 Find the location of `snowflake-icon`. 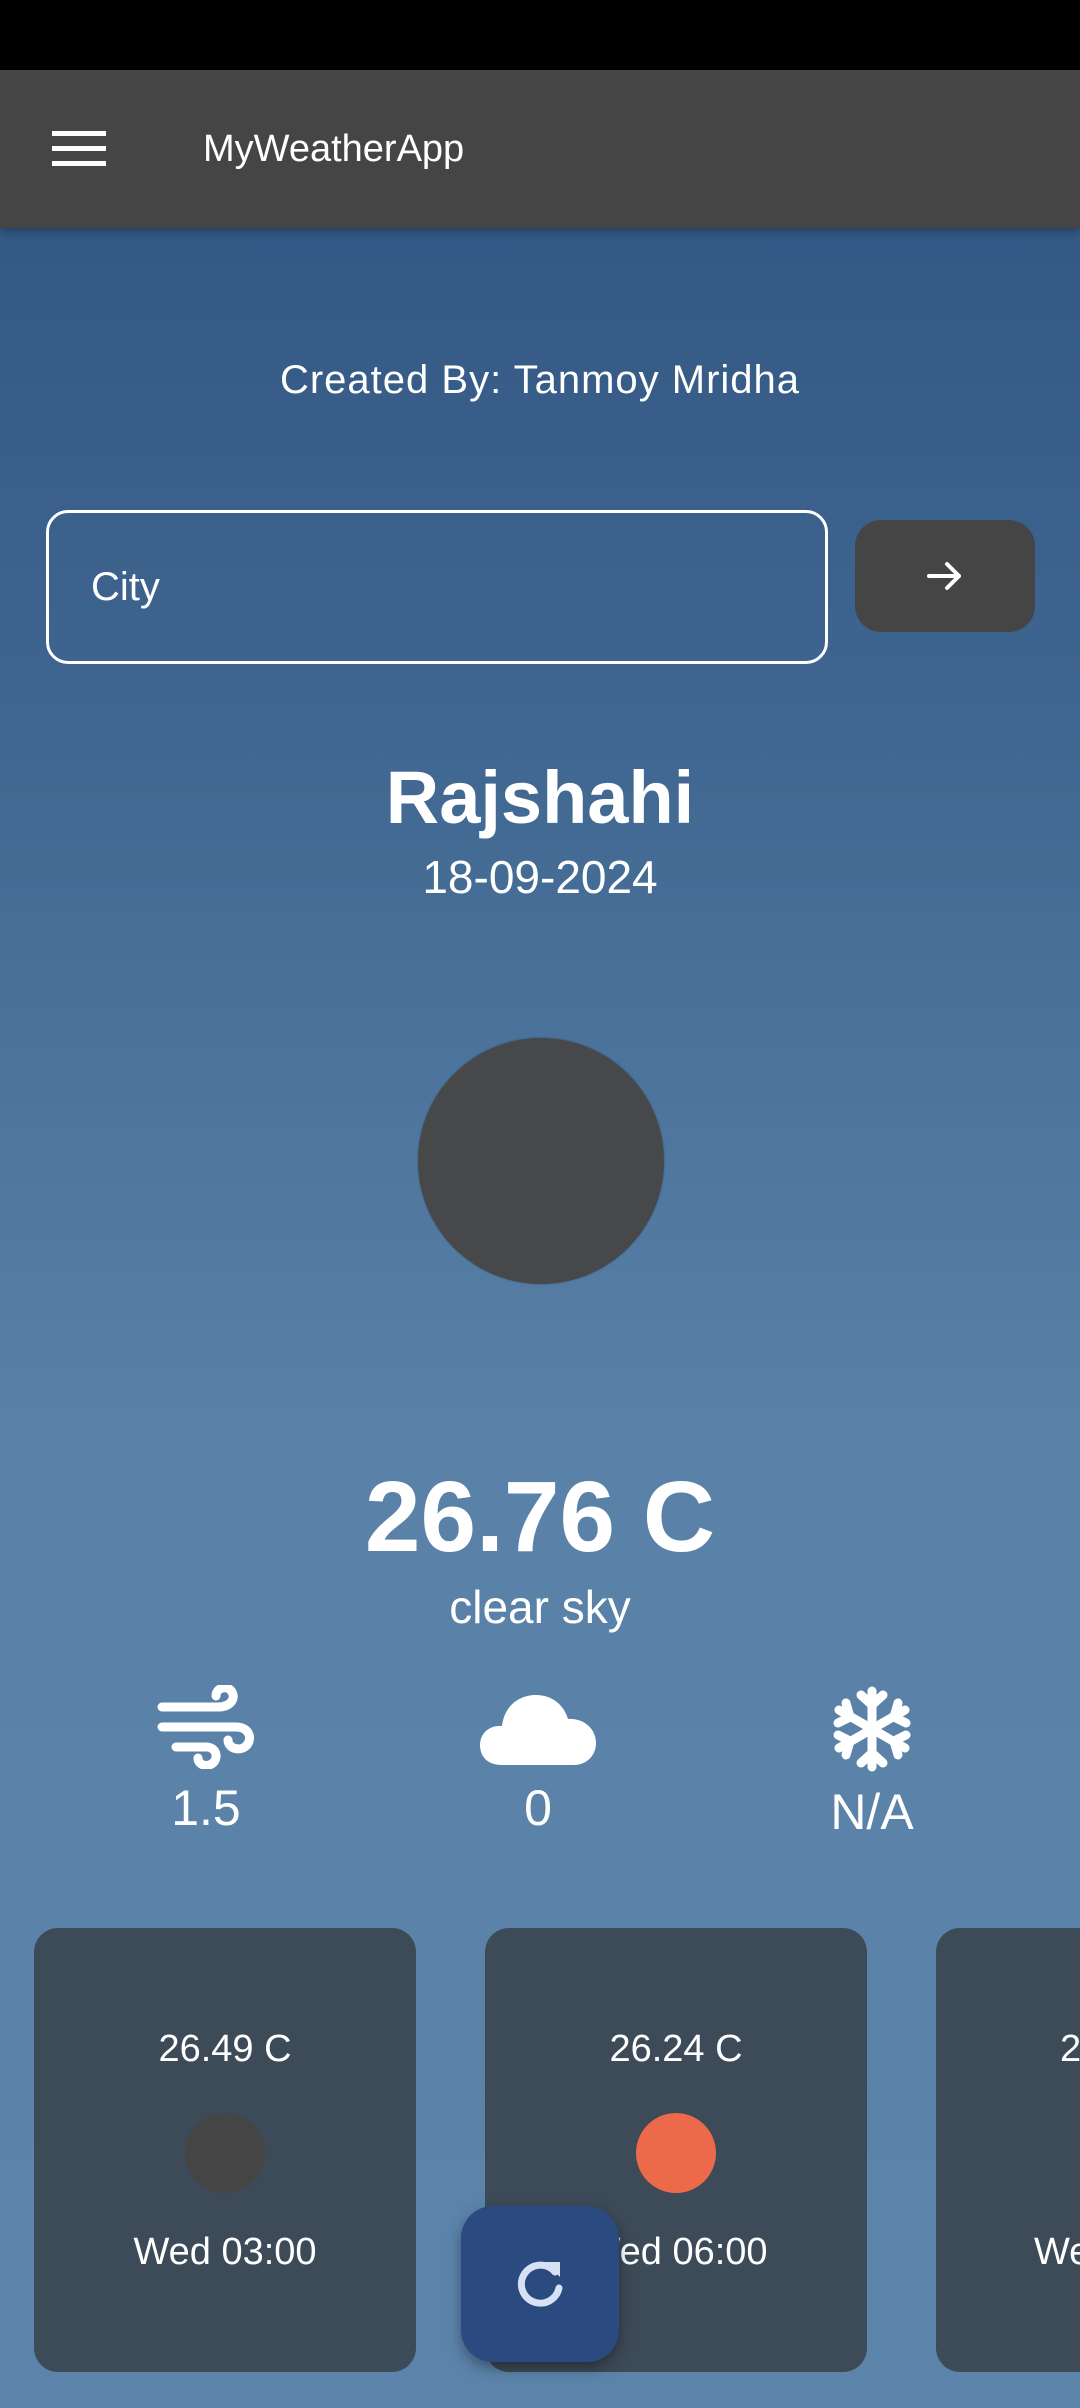

snowflake-icon is located at coordinates (872, 1729).